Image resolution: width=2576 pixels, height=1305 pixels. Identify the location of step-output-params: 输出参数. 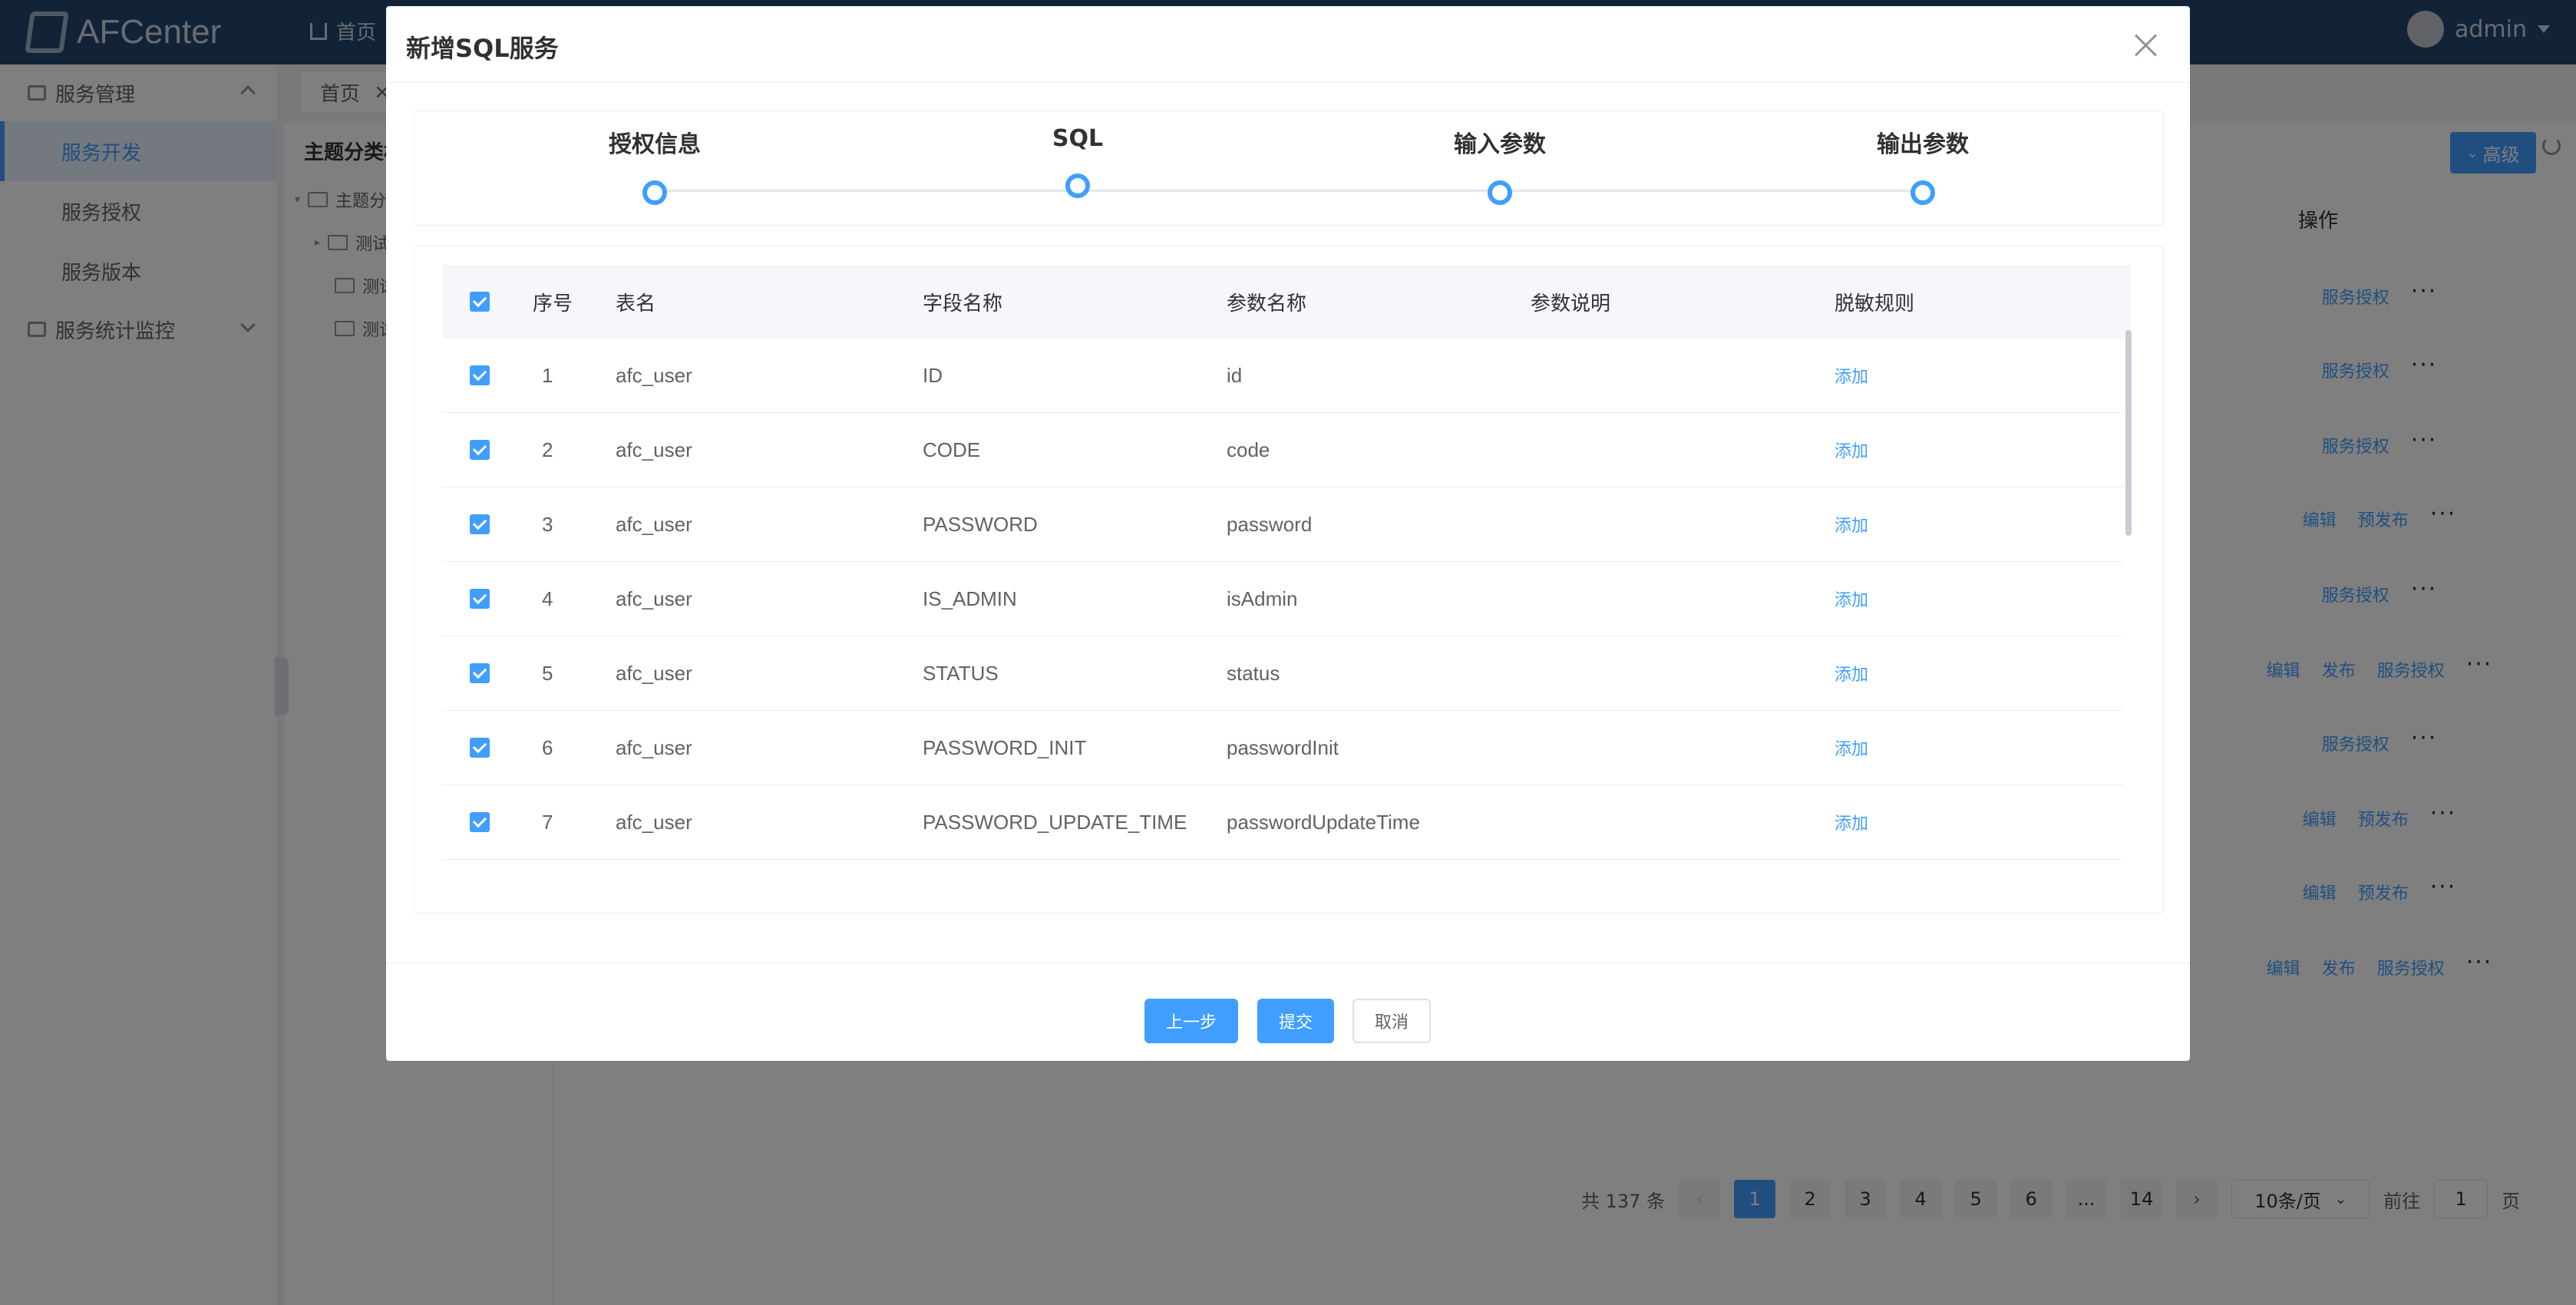
(1923, 165).